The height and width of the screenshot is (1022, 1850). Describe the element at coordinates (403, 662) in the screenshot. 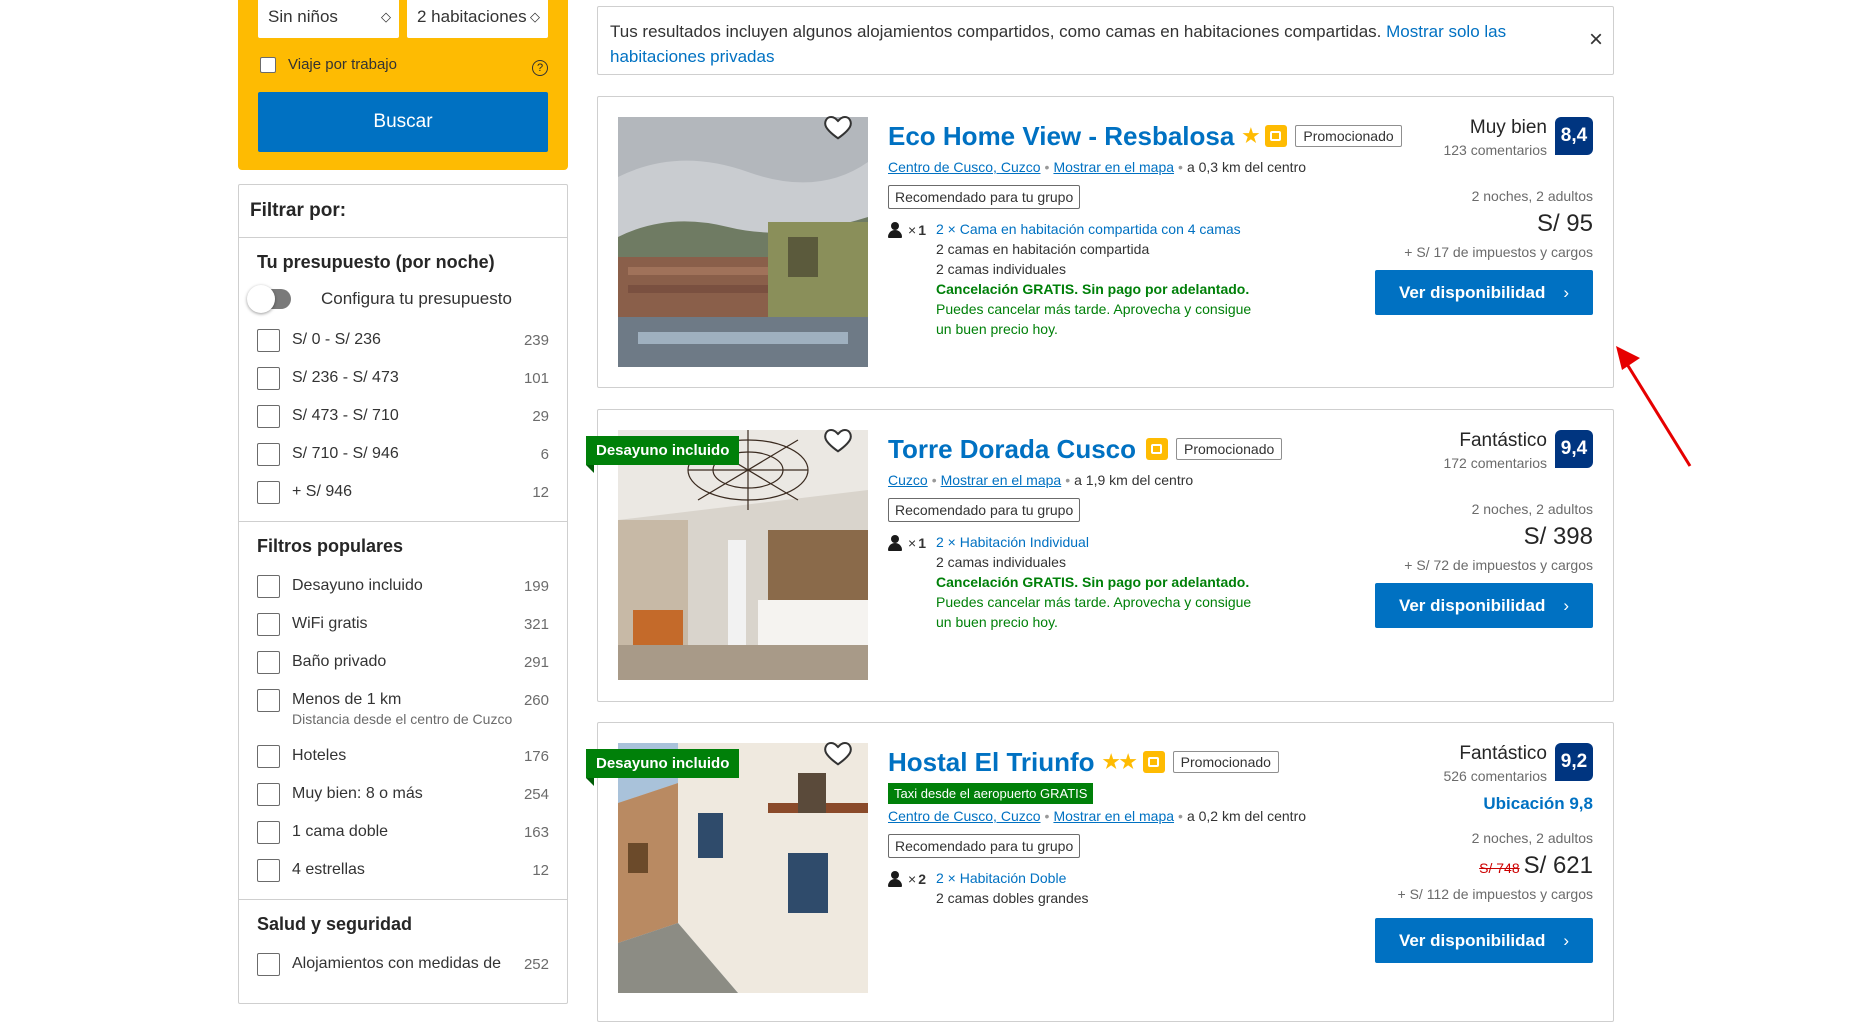

I see `filter-option: Baño privado 291` at that location.